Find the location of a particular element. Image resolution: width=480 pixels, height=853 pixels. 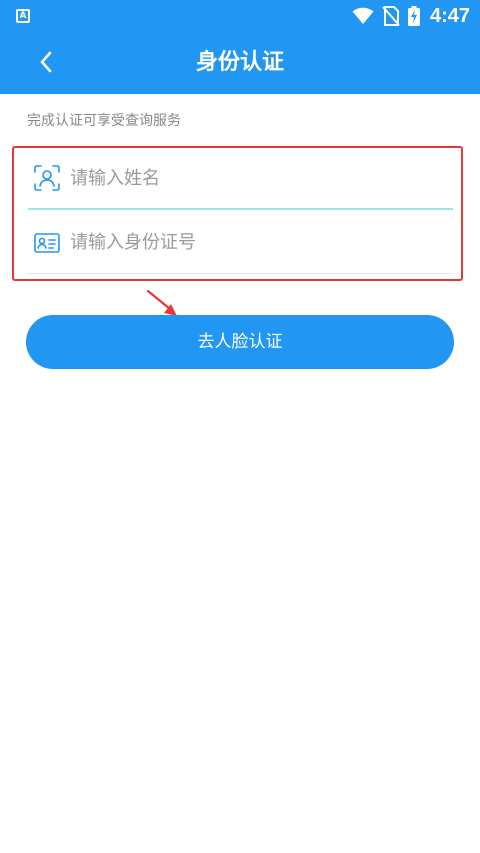

status-icons: 4:47 is located at coordinates (411, 16).